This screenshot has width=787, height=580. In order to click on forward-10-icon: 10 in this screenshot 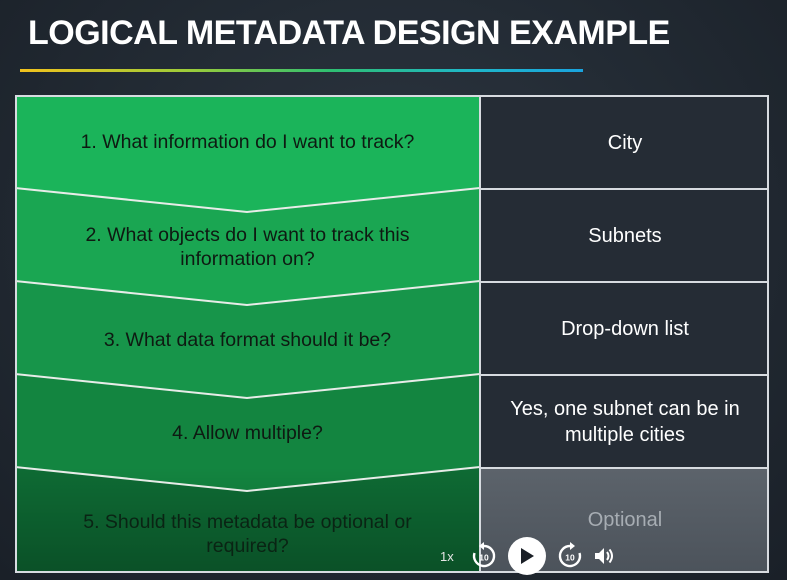, I will do `click(570, 556)`.